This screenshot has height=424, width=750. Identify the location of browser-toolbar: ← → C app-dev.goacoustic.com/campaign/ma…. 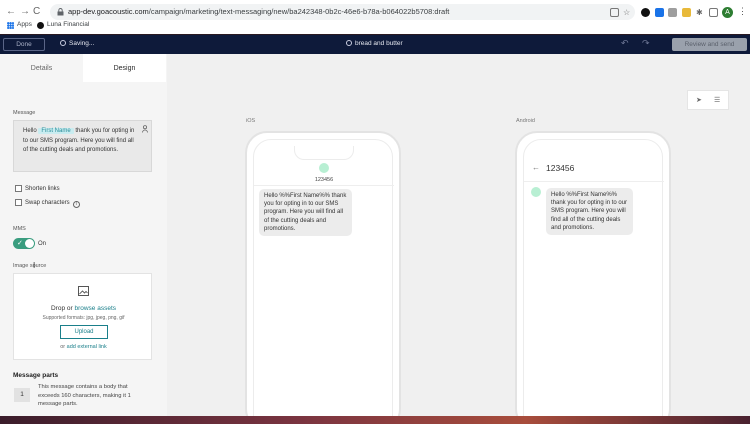
(375, 12).